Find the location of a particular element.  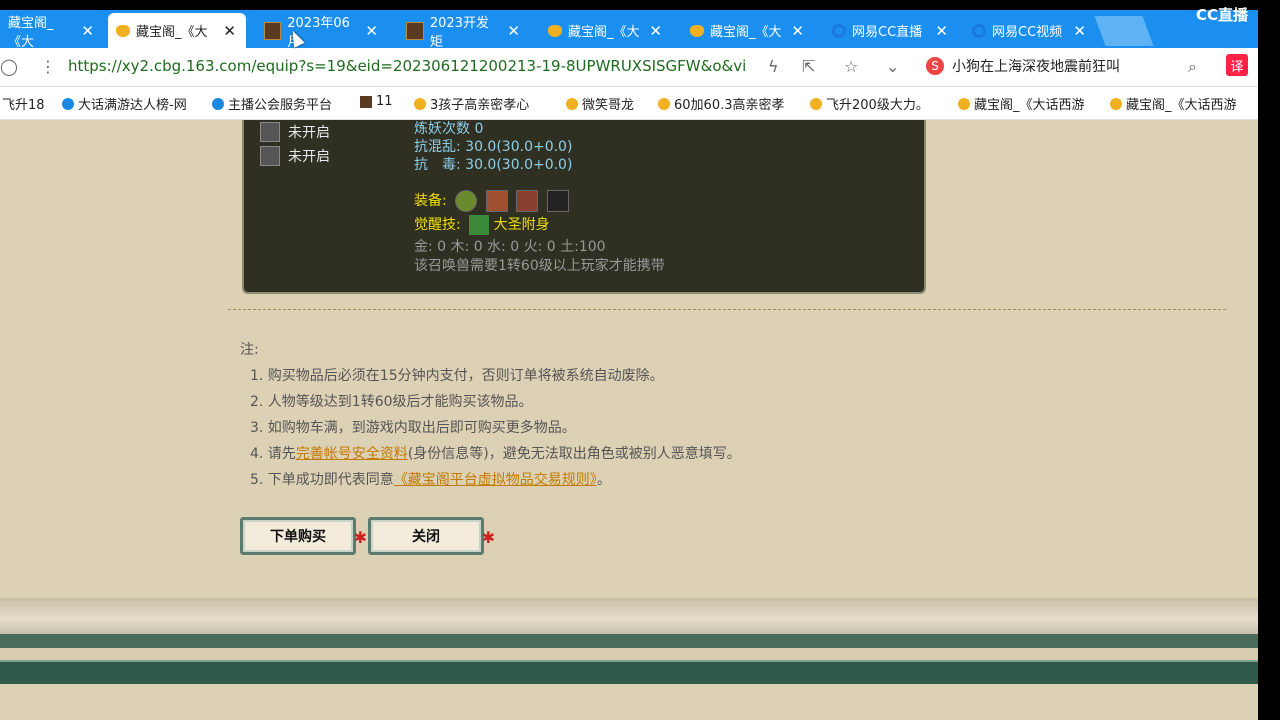

tab-3: 2023年06月 ✕ is located at coordinates (322, 31).